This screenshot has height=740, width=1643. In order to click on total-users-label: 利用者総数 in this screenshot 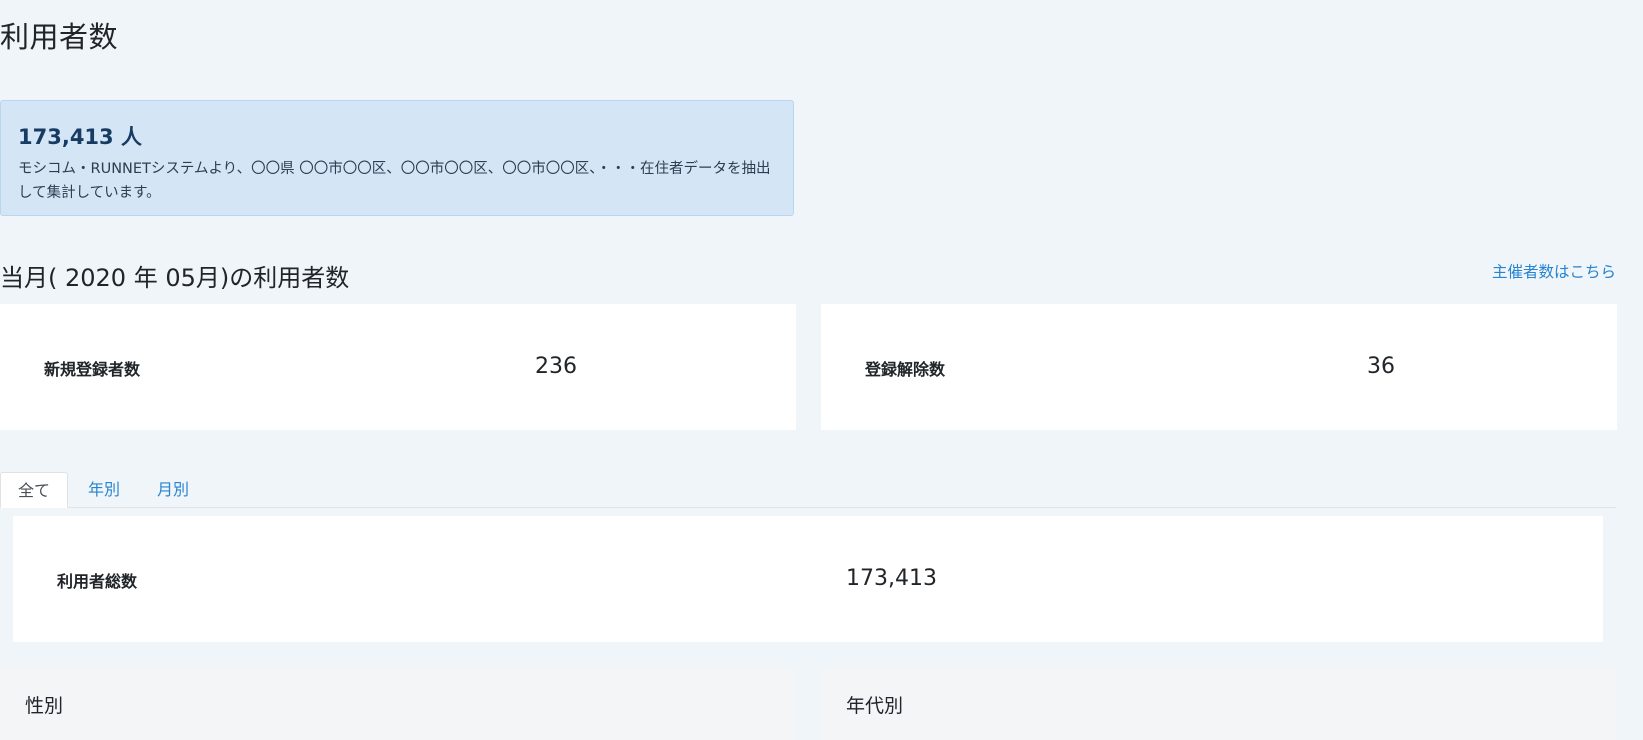, I will do `click(97, 581)`.